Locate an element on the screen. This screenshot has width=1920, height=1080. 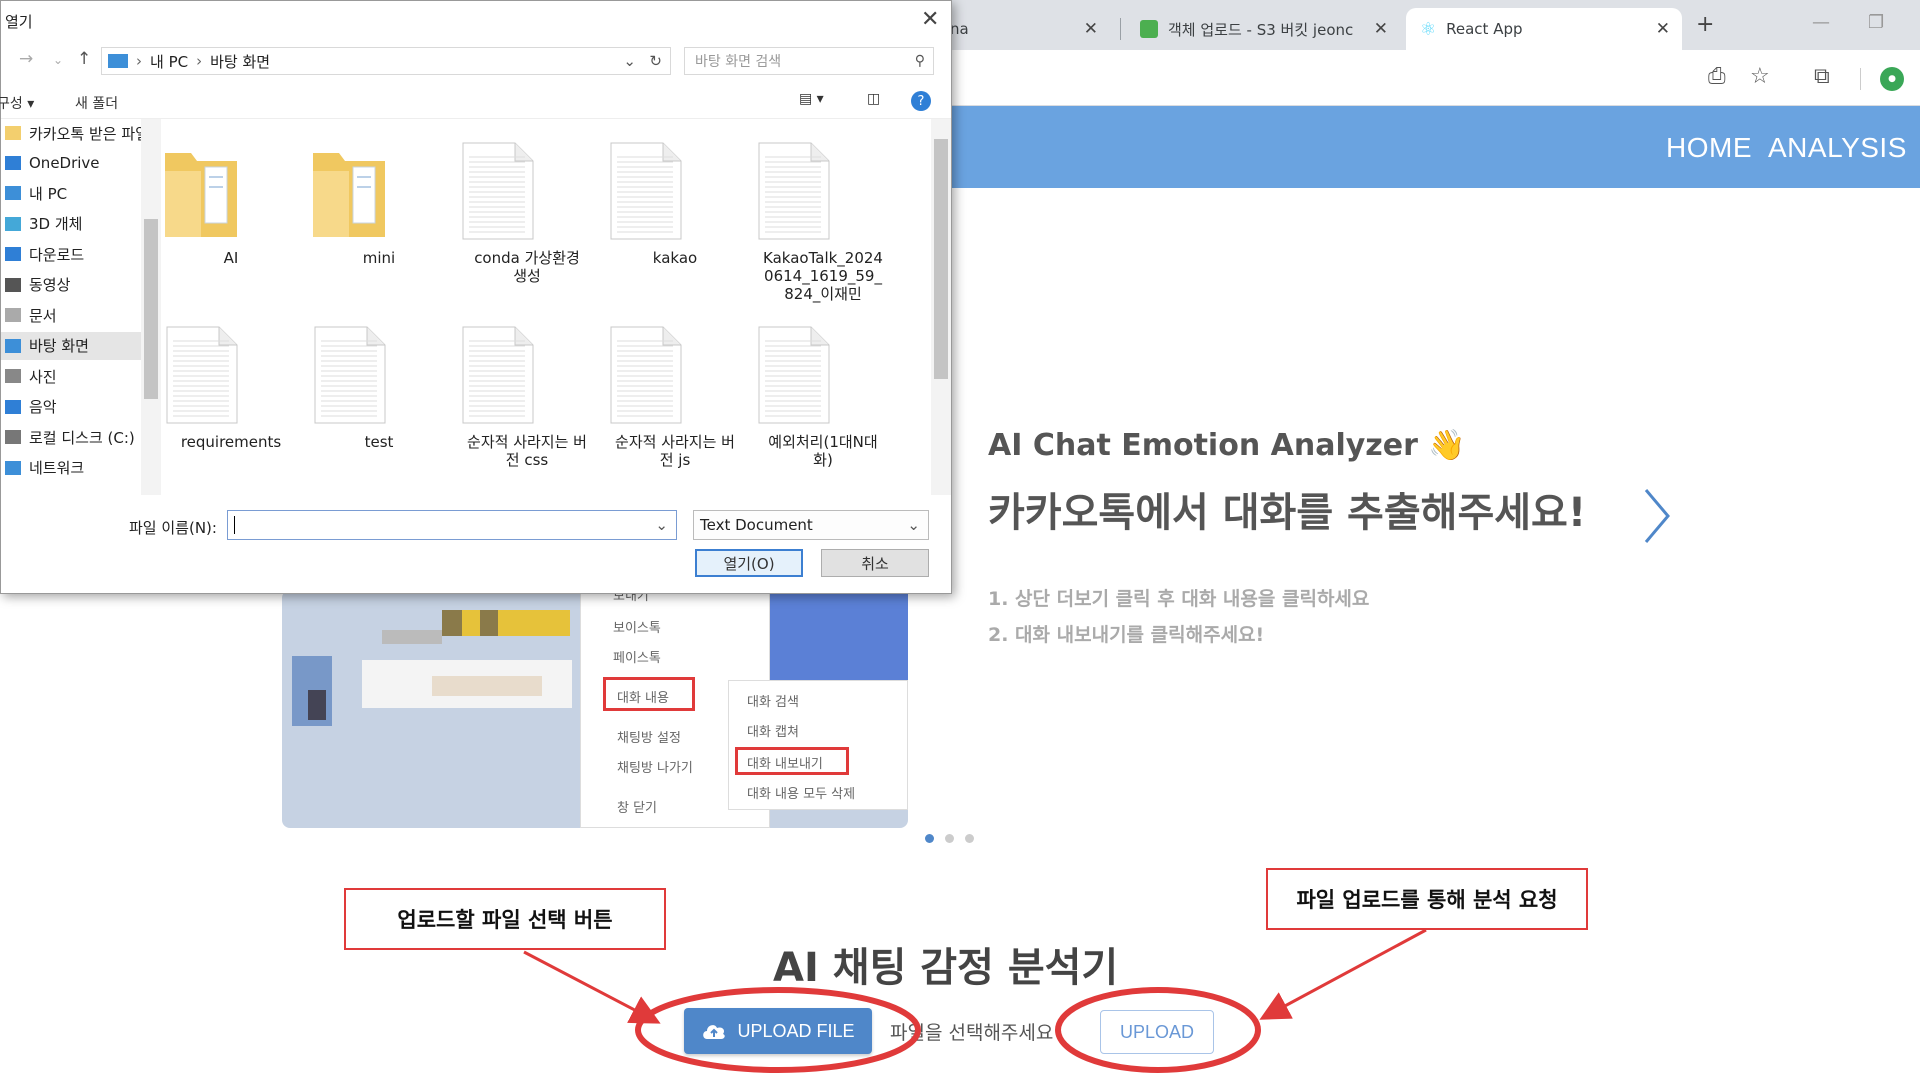
nav-item: 로컬 디스크 (C:) is located at coordinates (71, 437).